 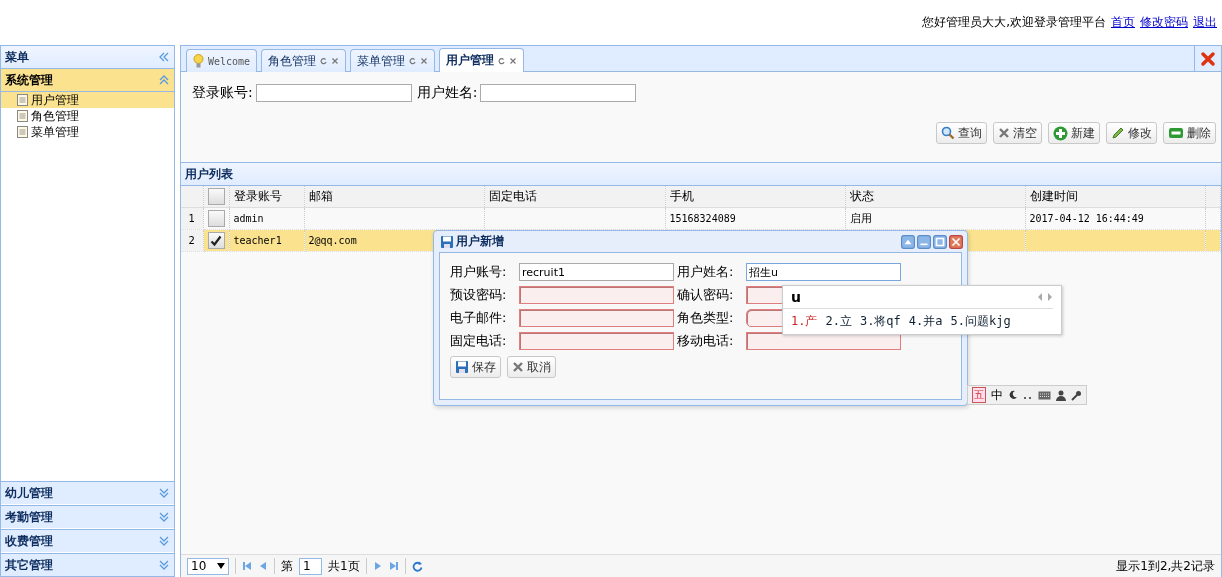 What do you see at coordinates (332, 240) in the screenshot?
I see `table-cell: 2@qq.com` at bounding box center [332, 240].